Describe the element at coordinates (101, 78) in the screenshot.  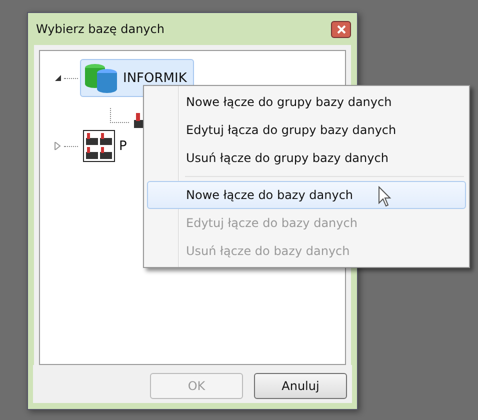
I see `database-icon` at that location.